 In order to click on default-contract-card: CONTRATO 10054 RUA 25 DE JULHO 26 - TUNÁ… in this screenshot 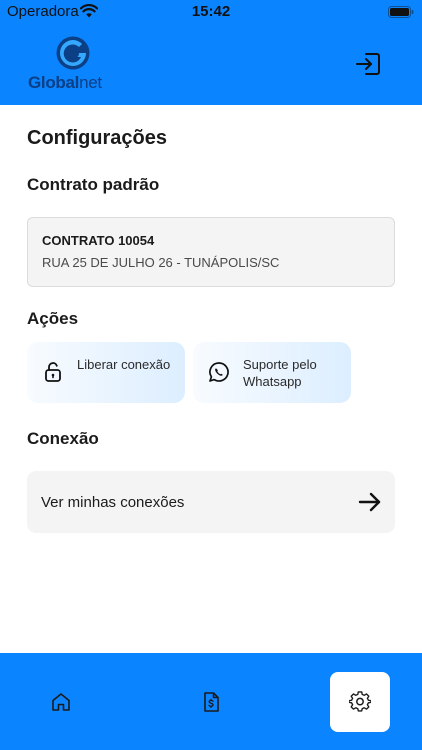, I will do `click(211, 252)`.